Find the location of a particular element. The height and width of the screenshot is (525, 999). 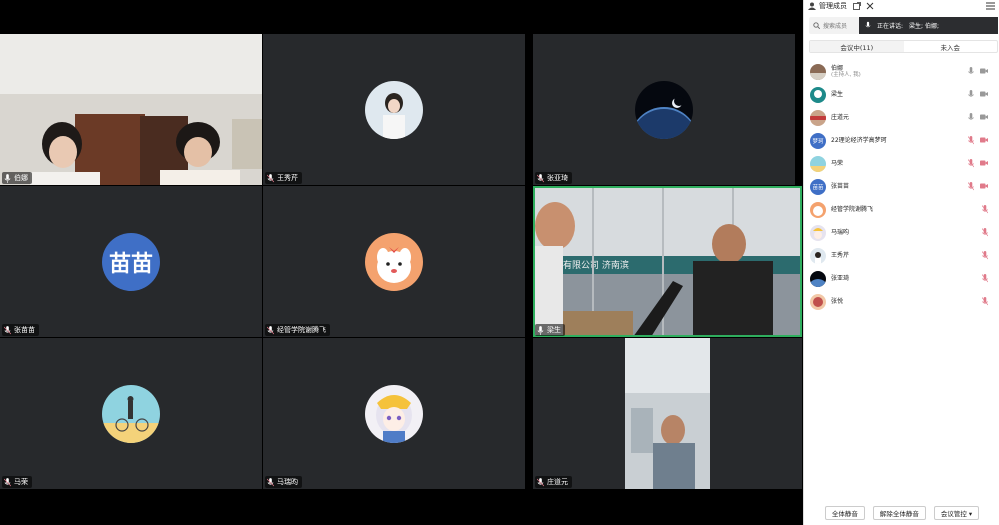

list-item: 苗苗 张苗苗 is located at coordinates (901, 186).